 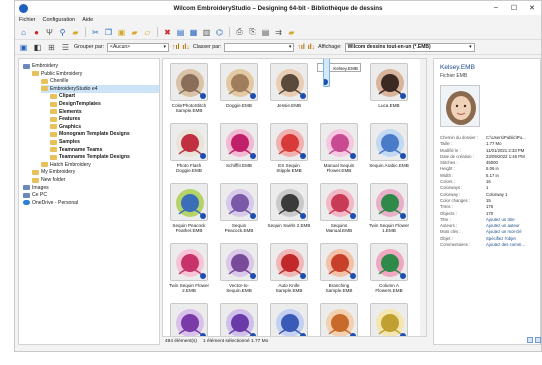 What do you see at coordinates (311, 47) in the screenshot?
I see `sort-descending-icon-2: ıl↓` at bounding box center [311, 47].